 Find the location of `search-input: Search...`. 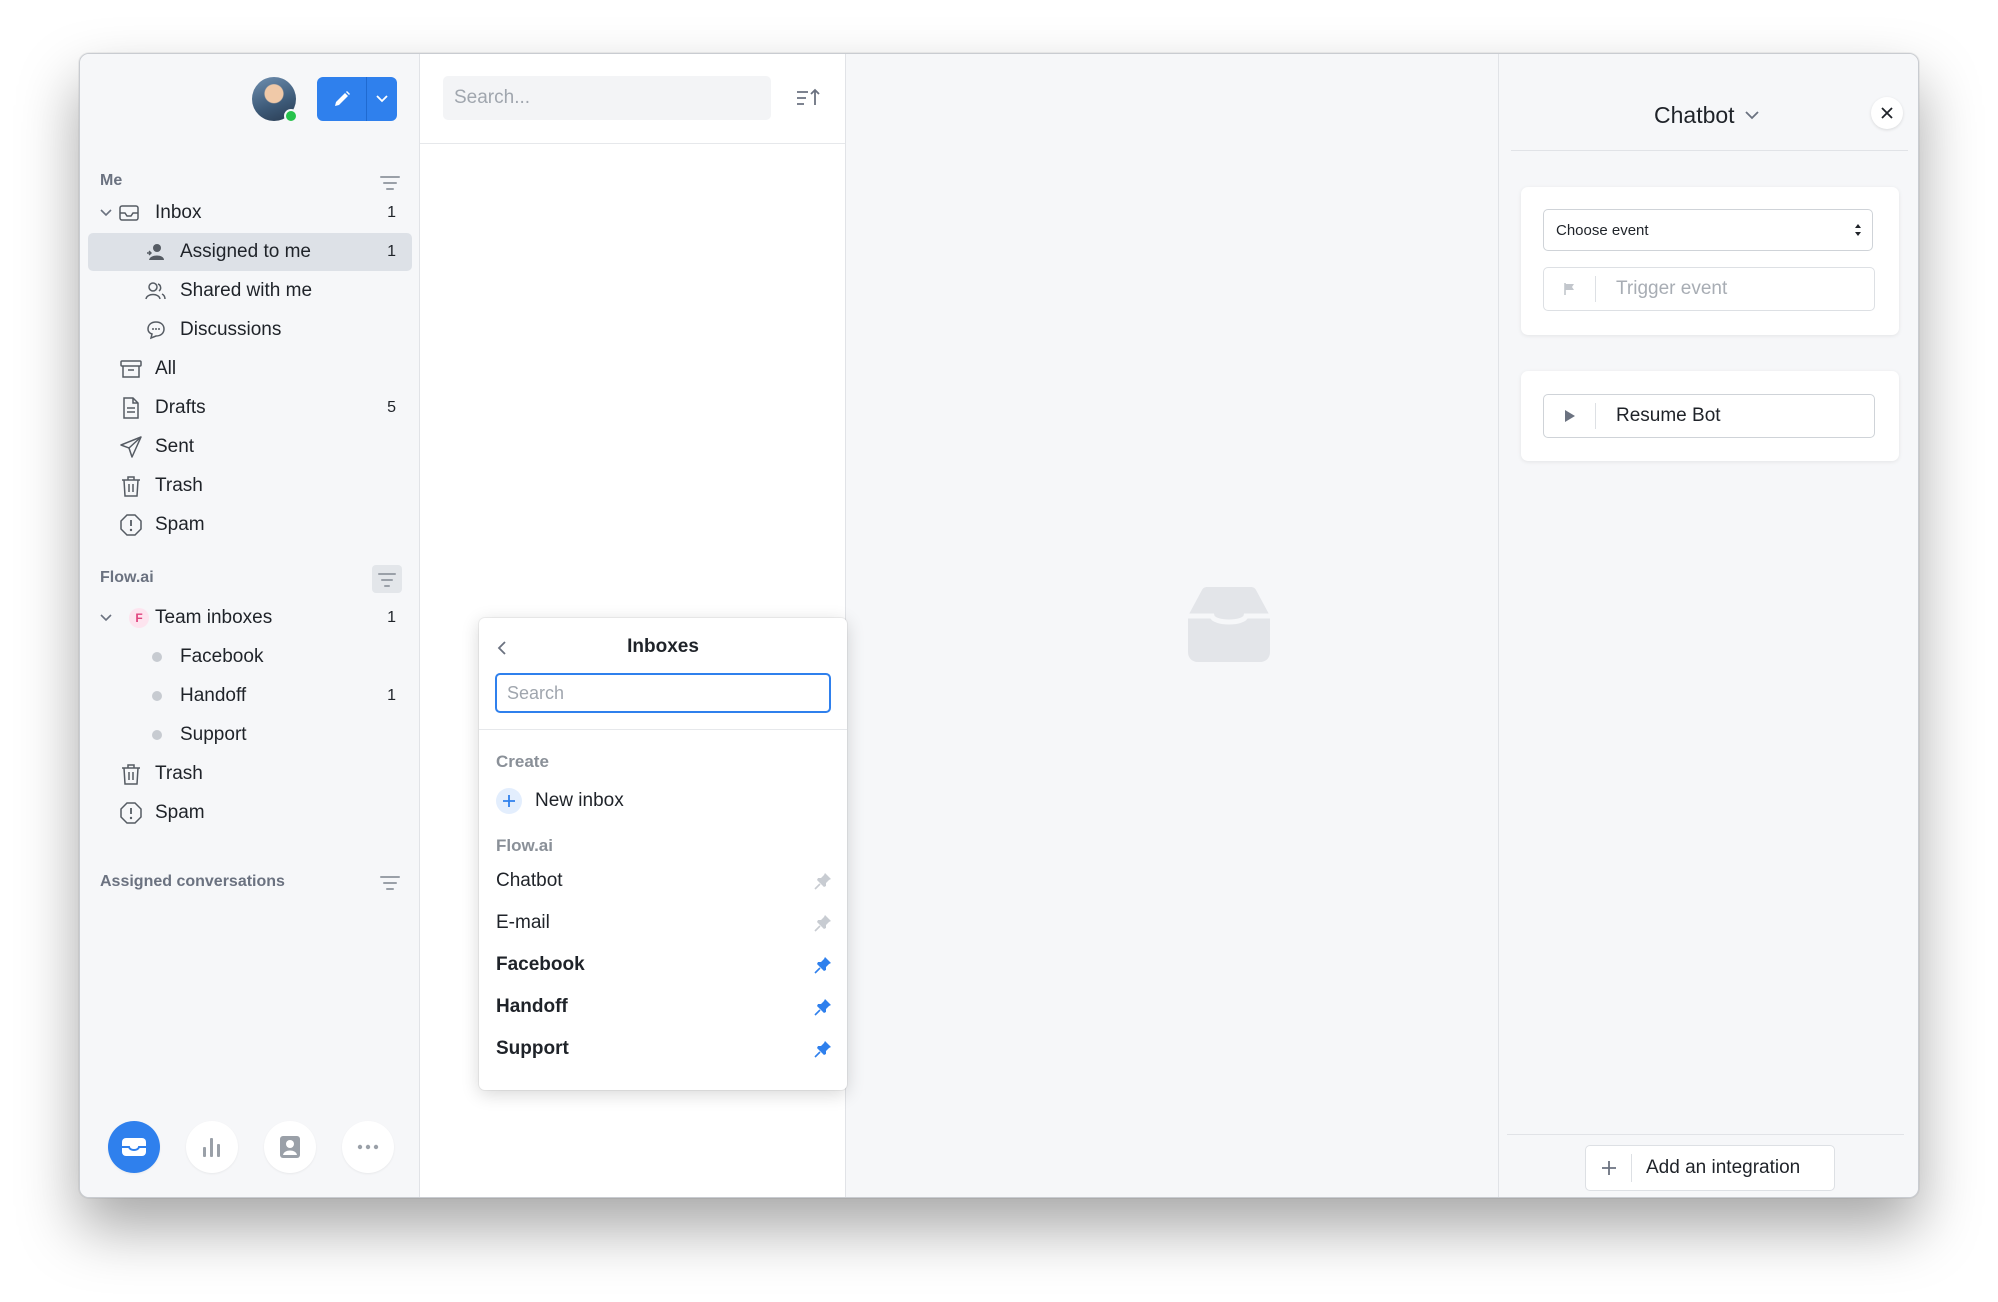

search-input: Search... is located at coordinates (607, 98).